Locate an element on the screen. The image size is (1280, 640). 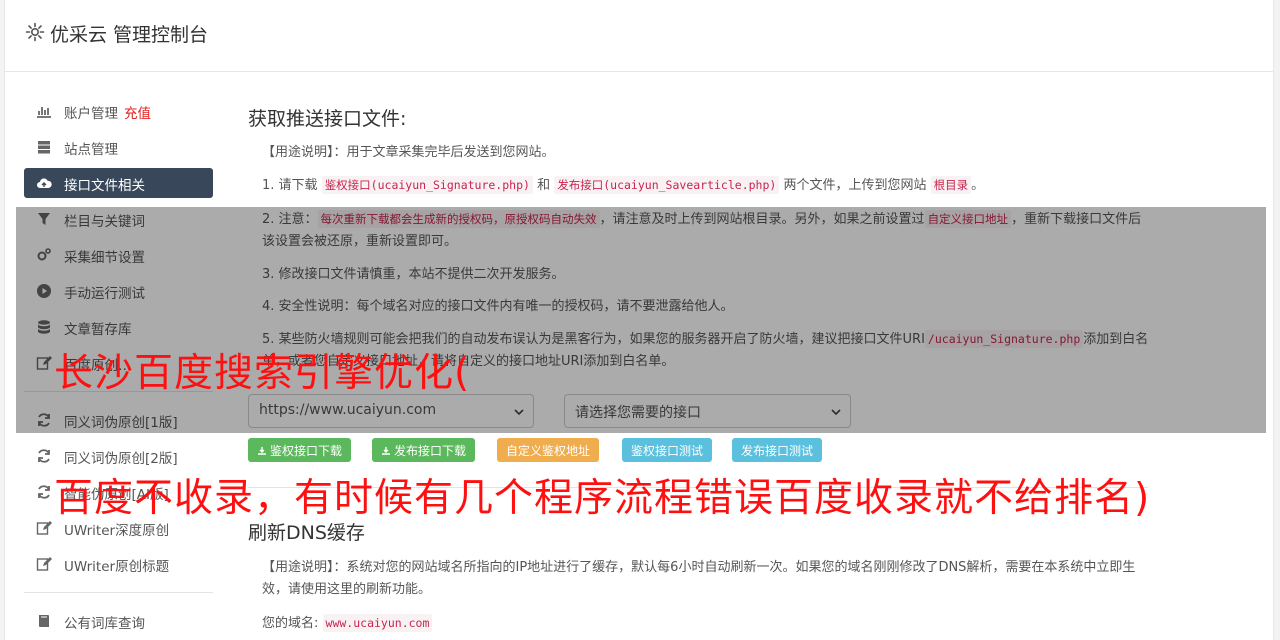
sidebar-item-article-storage: 文章暂存库 is located at coordinates (118, 327).